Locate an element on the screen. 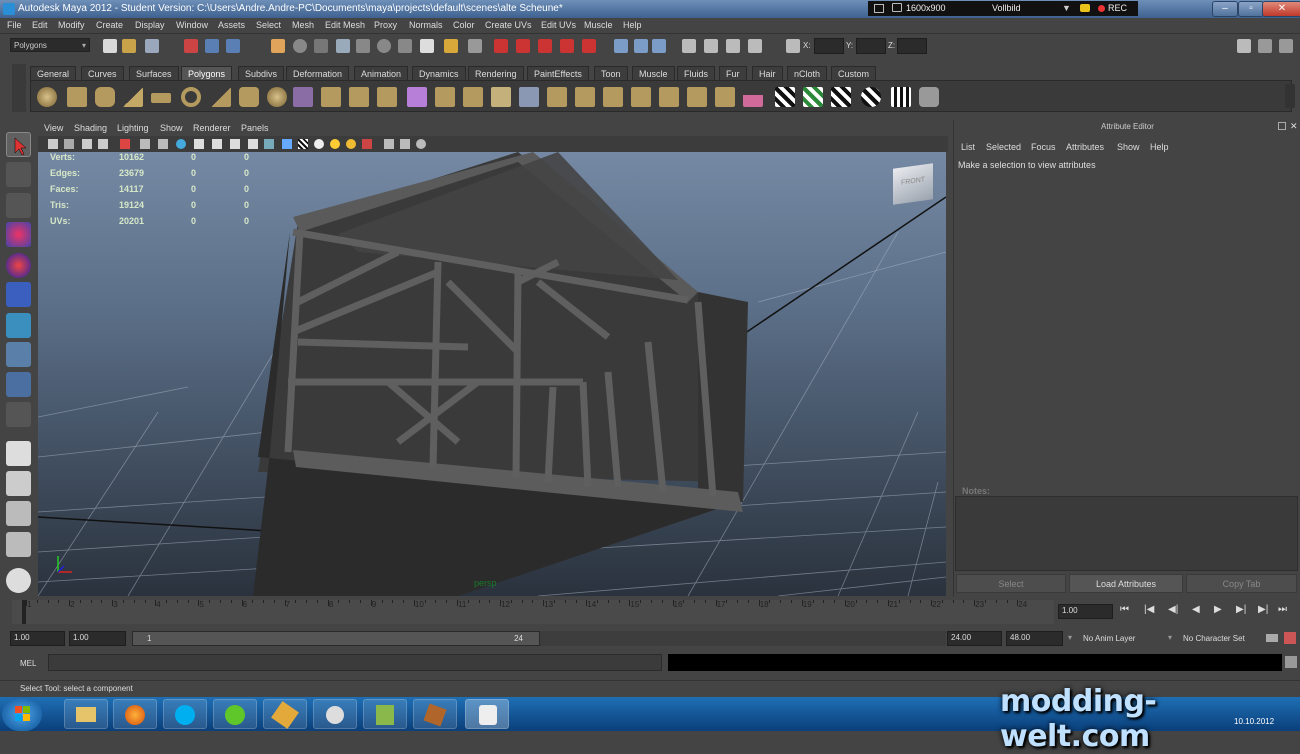 The width and height of the screenshot is (1300, 754). firefox-taskbar-icon is located at coordinates (135, 714).